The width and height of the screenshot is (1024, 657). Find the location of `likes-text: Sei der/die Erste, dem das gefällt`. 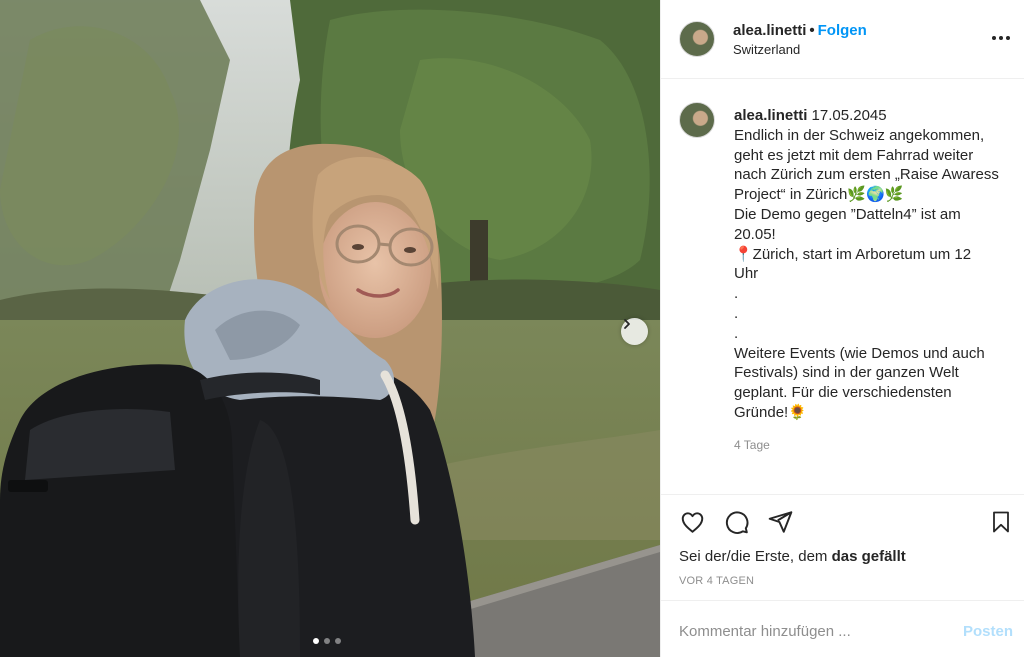

likes-text: Sei der/die Erste, dem das gefällt is located at coordinates (792, 556).